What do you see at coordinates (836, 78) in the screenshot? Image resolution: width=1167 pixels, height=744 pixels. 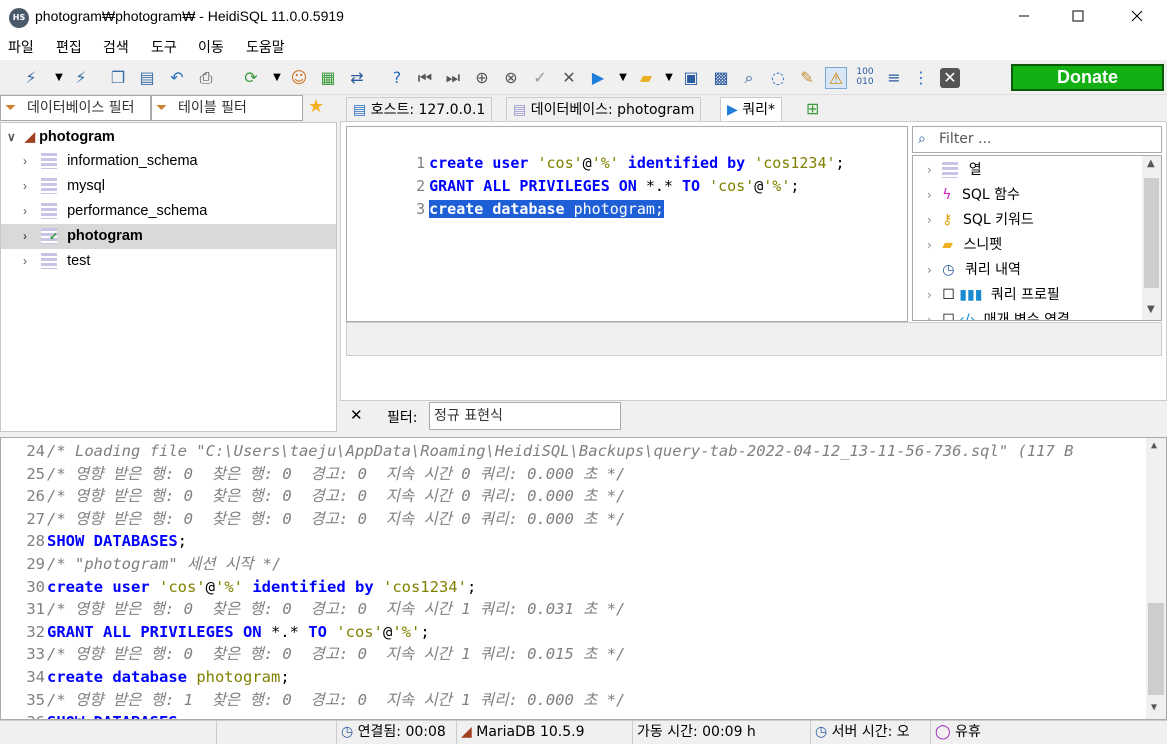 I see `warning-icon: ⚠` at bounding box center [836, 78].